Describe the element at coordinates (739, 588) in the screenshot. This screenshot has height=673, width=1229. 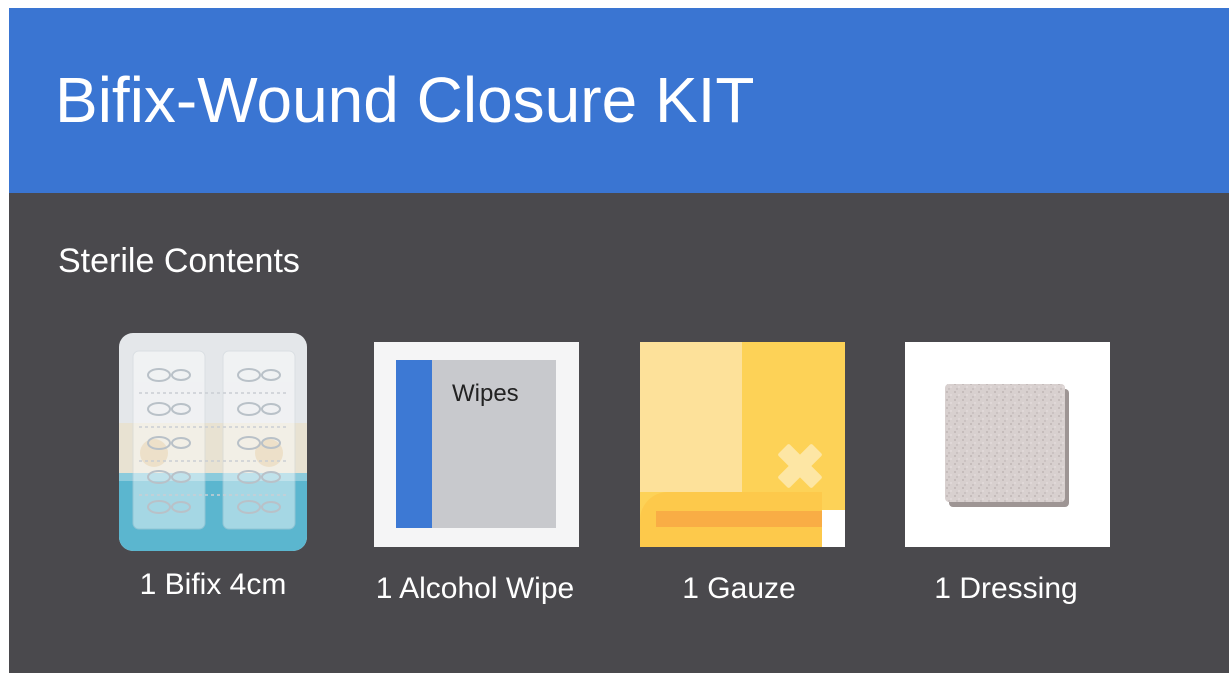
I see `item-caption-gauze: 1 Gauze` at that location.